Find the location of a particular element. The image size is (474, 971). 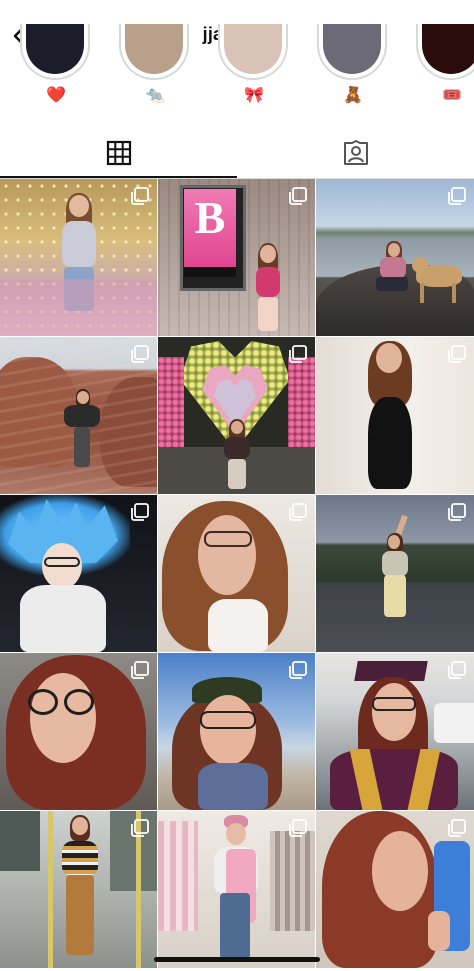

highlight-item: 🎀 is located at coordinates (254, 68).